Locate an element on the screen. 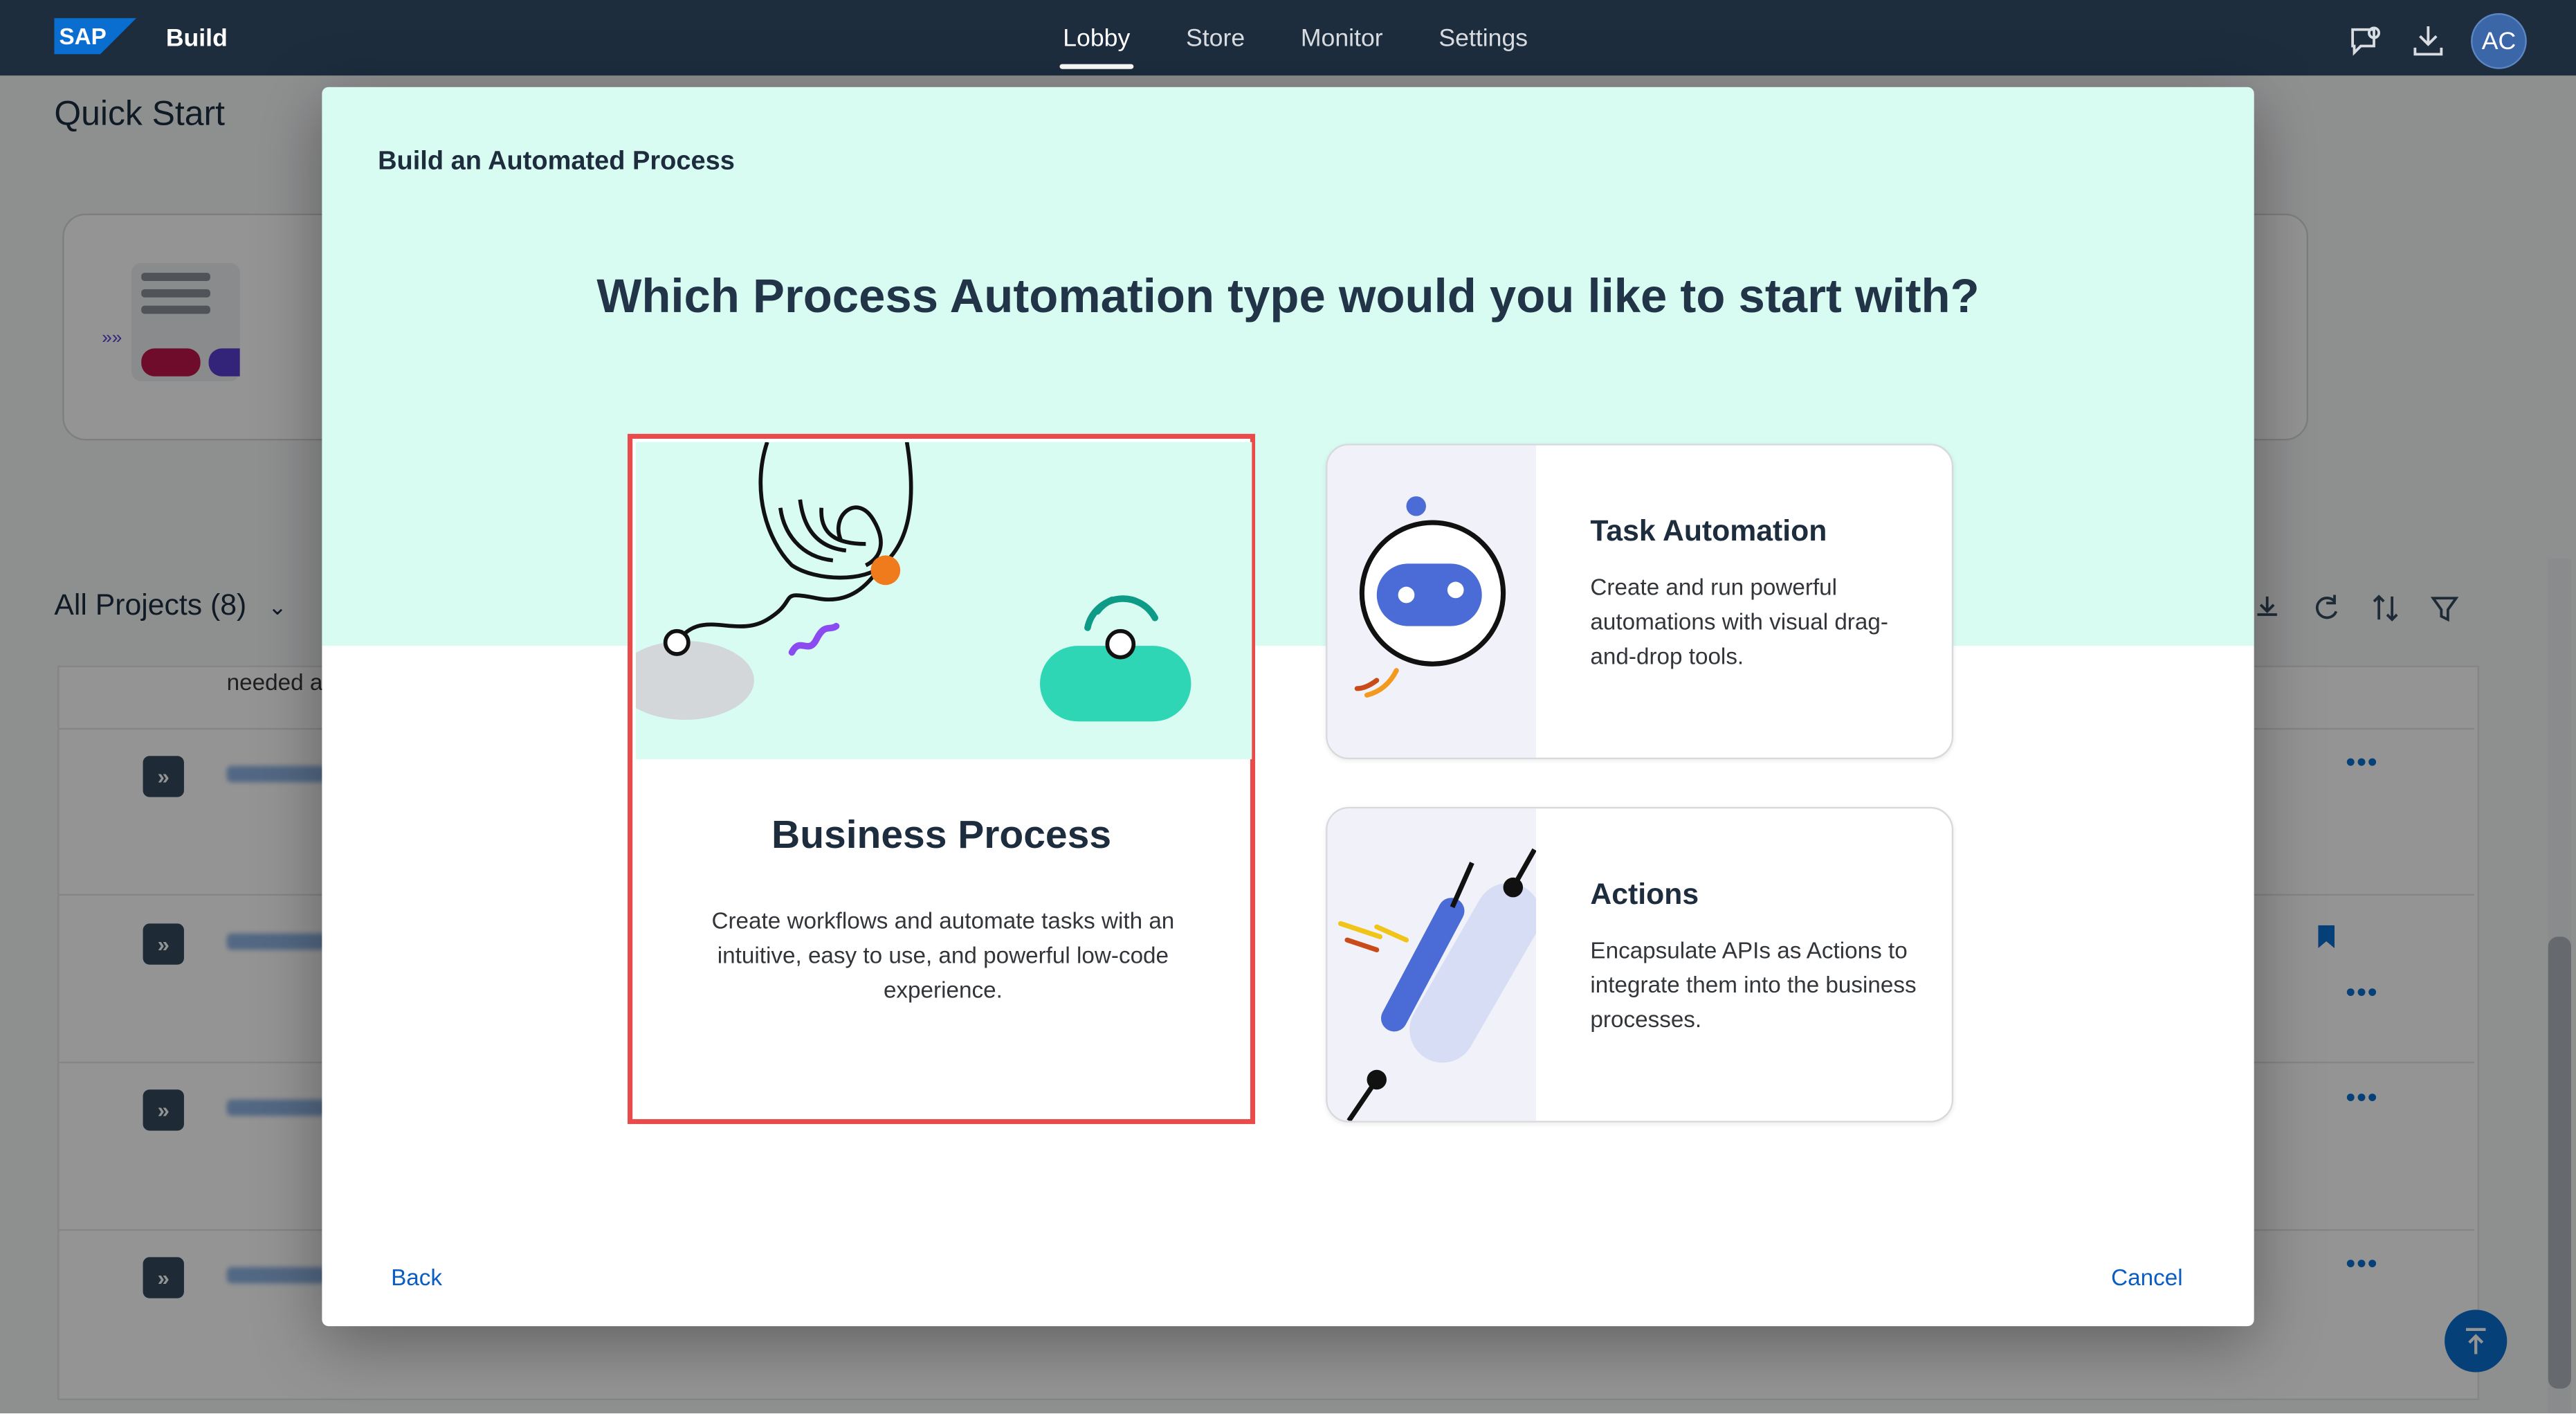 Image resolution: width=2576 pixels, height=1414 pixels. robot-icon is located at coordinates (1430, 597).